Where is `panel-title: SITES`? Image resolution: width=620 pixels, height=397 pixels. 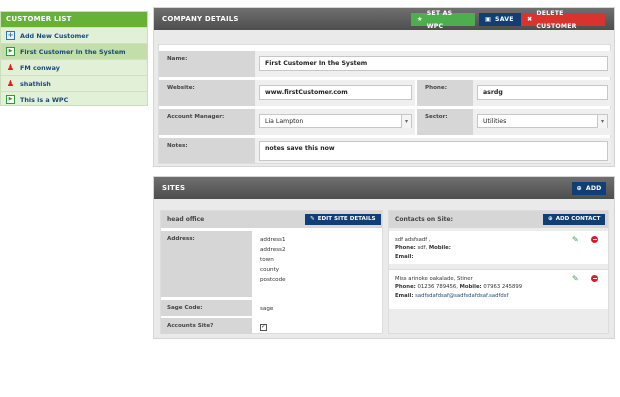
panel-title: SITES is located at coordinates (174, 188).